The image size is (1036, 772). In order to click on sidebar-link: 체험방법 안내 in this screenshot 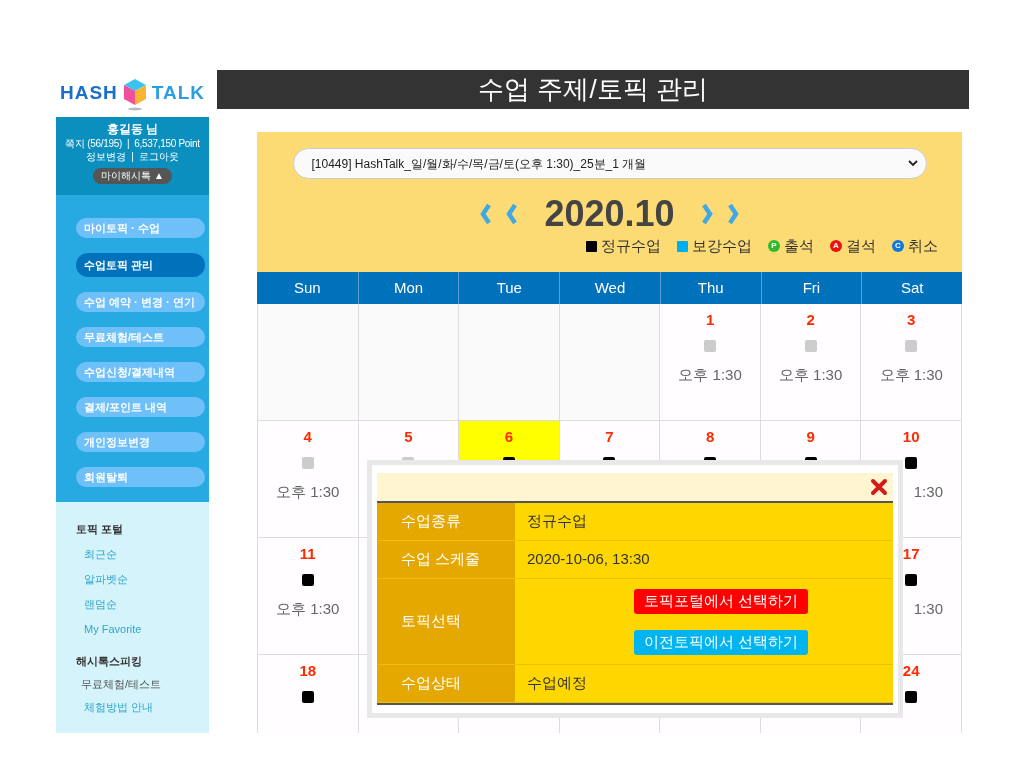, I will do `click(142, 707)`.